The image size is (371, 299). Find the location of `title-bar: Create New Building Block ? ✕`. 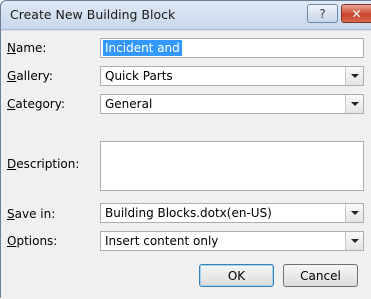

title-bar: Create New Building Block ? ✕ is located at coordinates (186, 15).